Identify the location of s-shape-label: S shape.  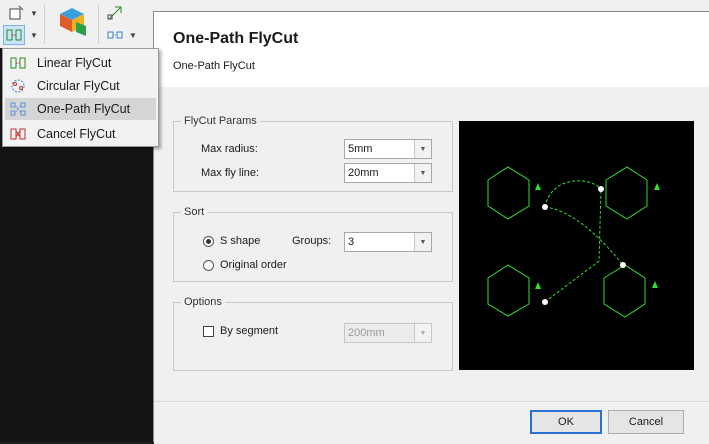
(240, 241).